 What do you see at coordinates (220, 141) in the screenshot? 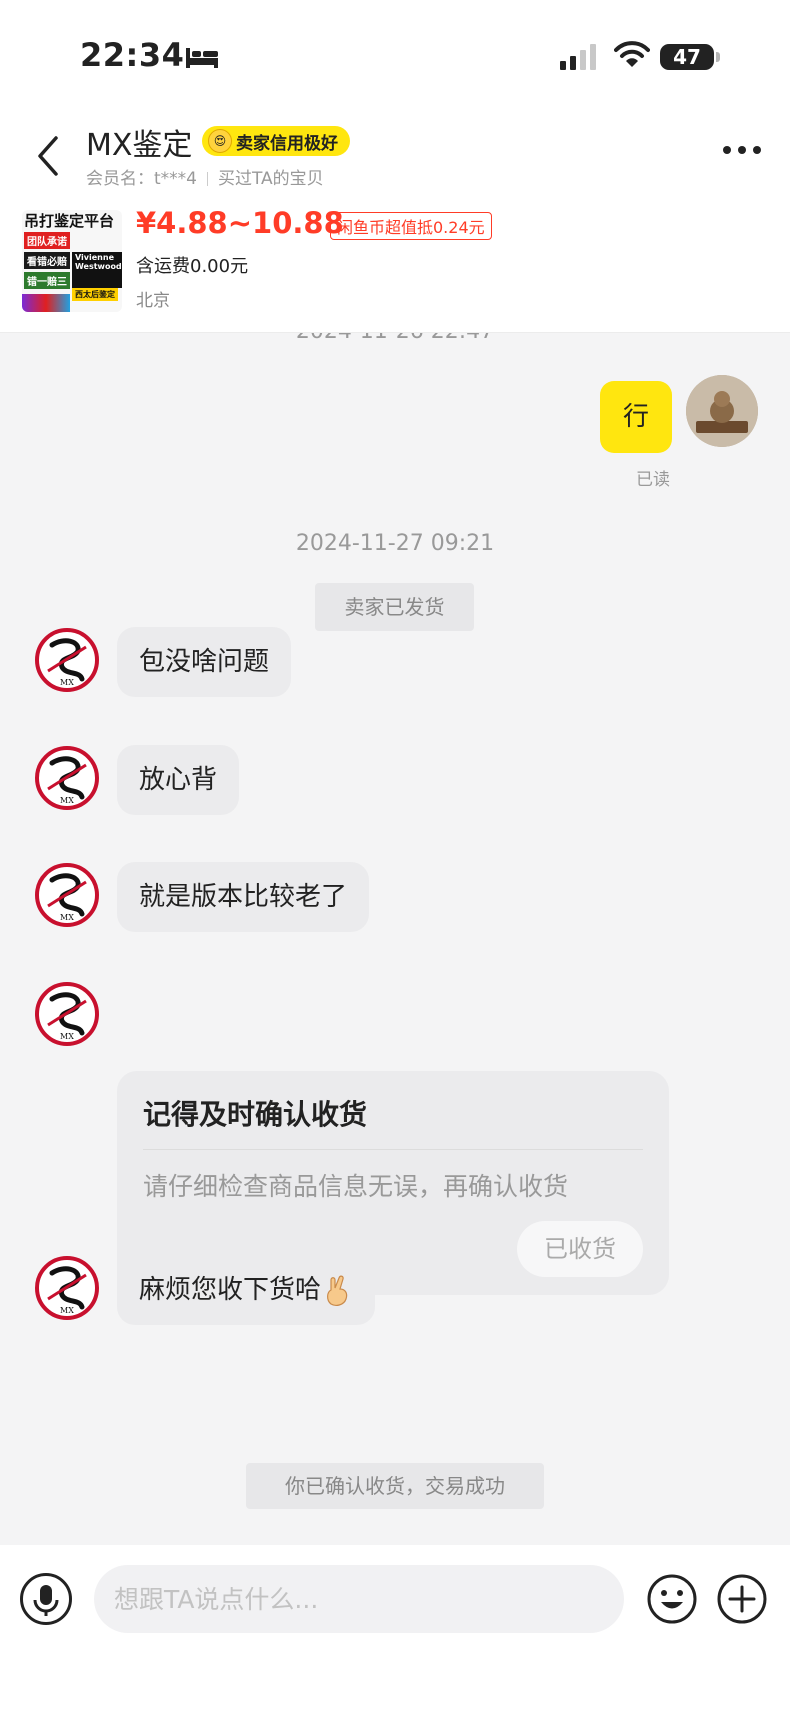
I see `smile-face-icon: 😍` at bounding box center [220, 141].